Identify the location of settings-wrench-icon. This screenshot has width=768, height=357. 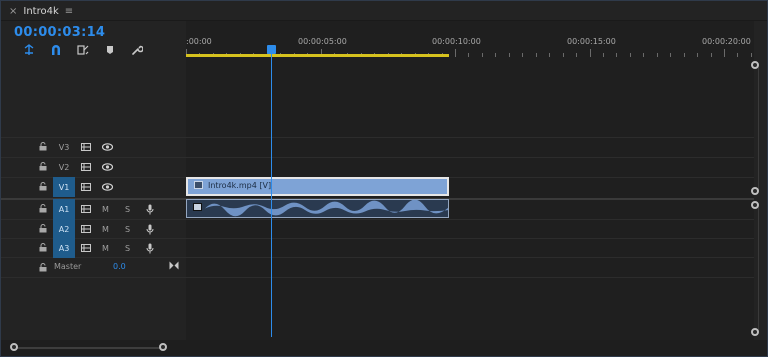
(136, 50).